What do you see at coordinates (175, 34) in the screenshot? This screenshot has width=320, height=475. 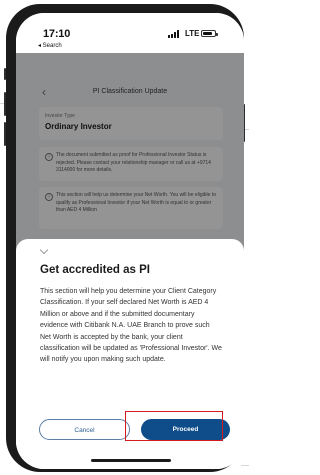 I see `signal-icon` at bounding box center [175, 34].